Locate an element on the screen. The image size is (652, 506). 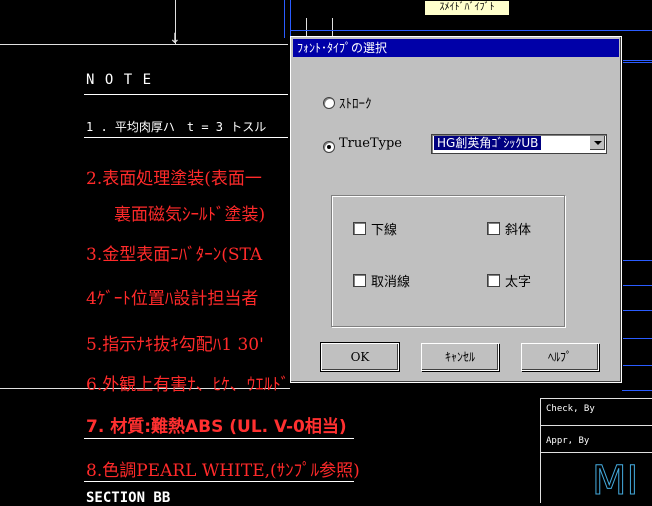
arrow-down-icon: ↓ is located at coordinates (175, 39).